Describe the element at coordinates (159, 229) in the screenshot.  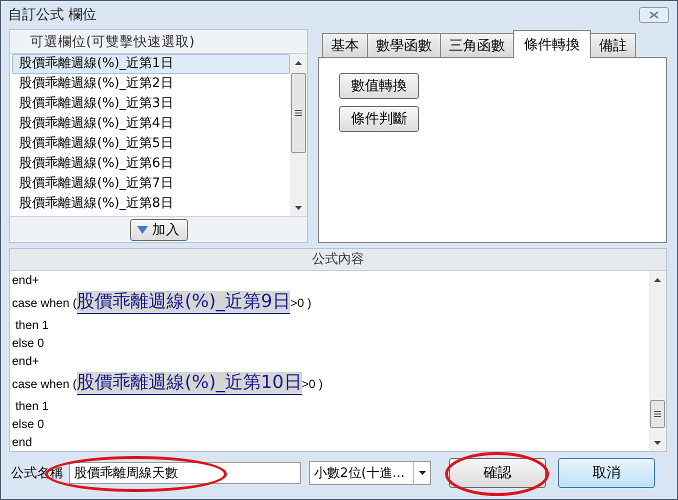
I see `add-button: 加入` at that location.